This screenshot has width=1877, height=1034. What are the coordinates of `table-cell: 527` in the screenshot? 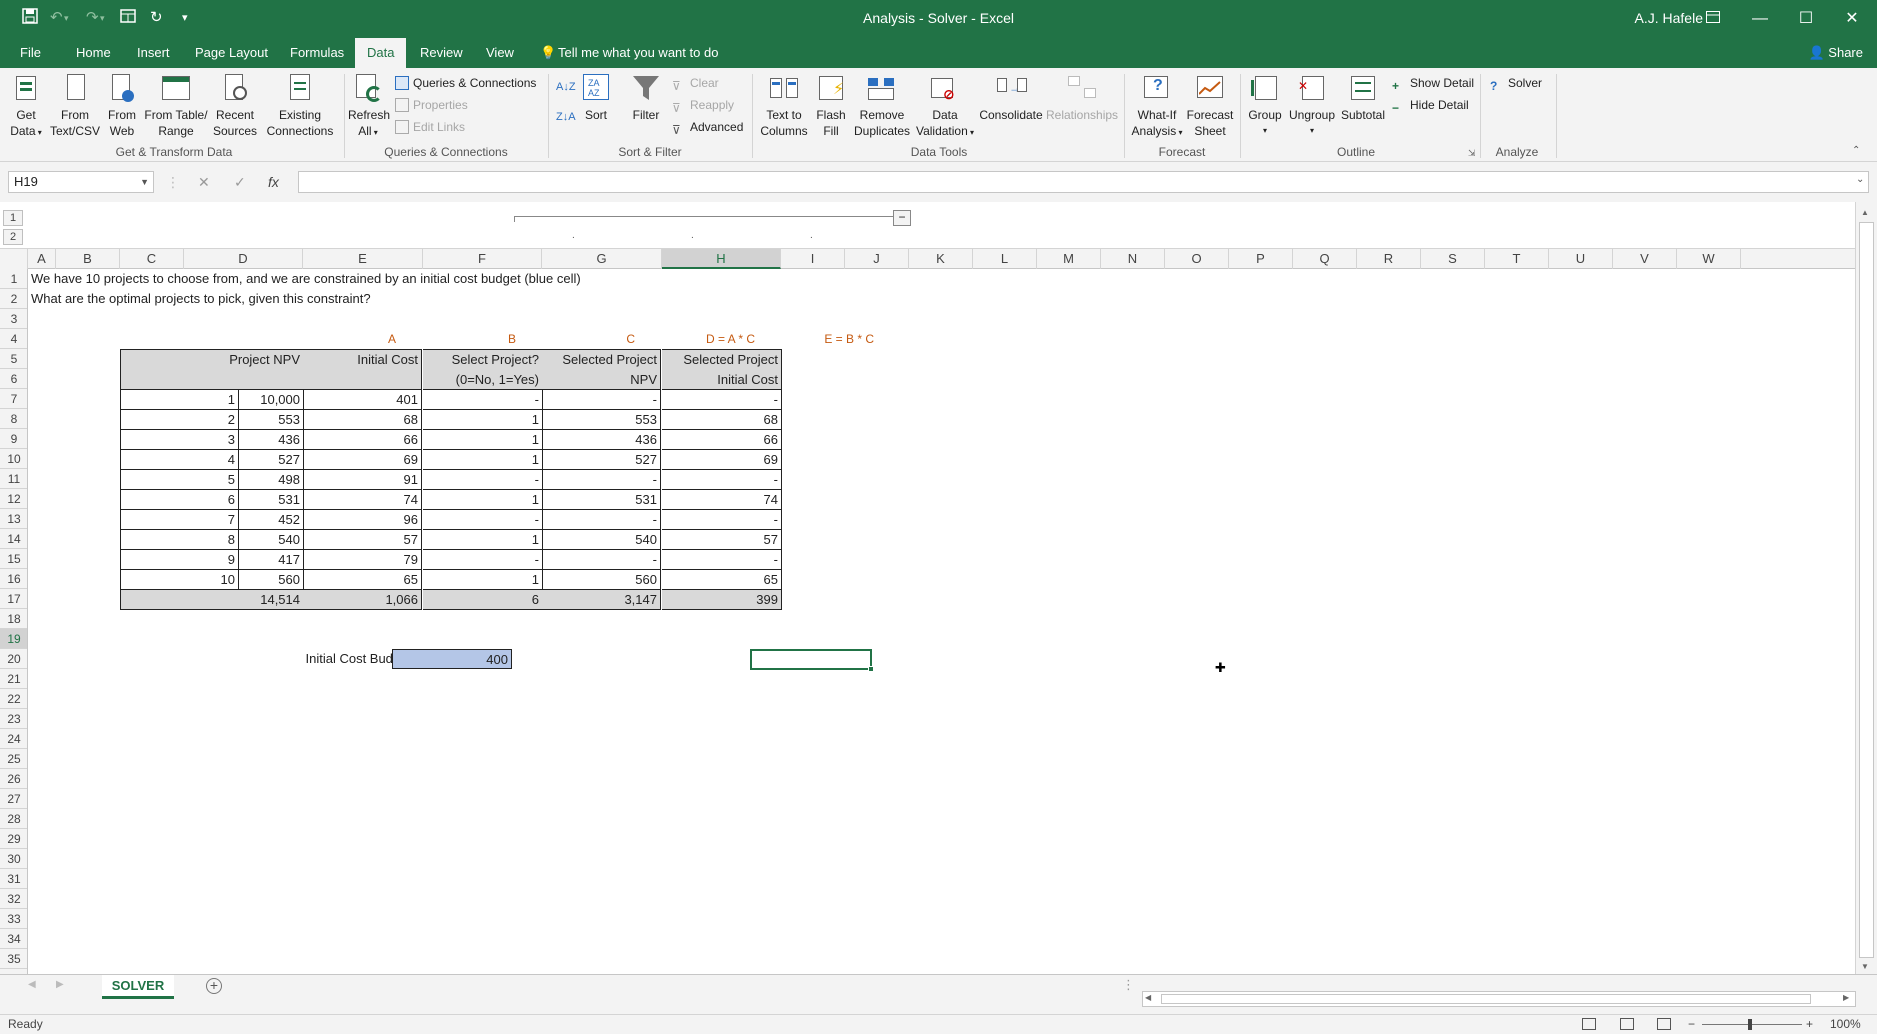 It's located at (244, 460).